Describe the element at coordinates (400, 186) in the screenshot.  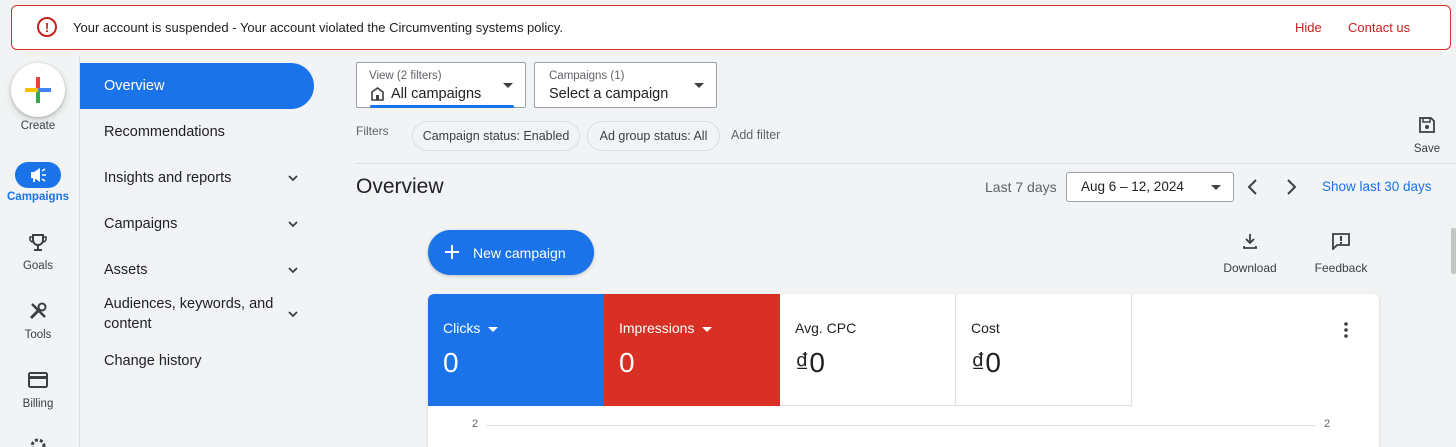
I see `page-title: Overview` at that location.